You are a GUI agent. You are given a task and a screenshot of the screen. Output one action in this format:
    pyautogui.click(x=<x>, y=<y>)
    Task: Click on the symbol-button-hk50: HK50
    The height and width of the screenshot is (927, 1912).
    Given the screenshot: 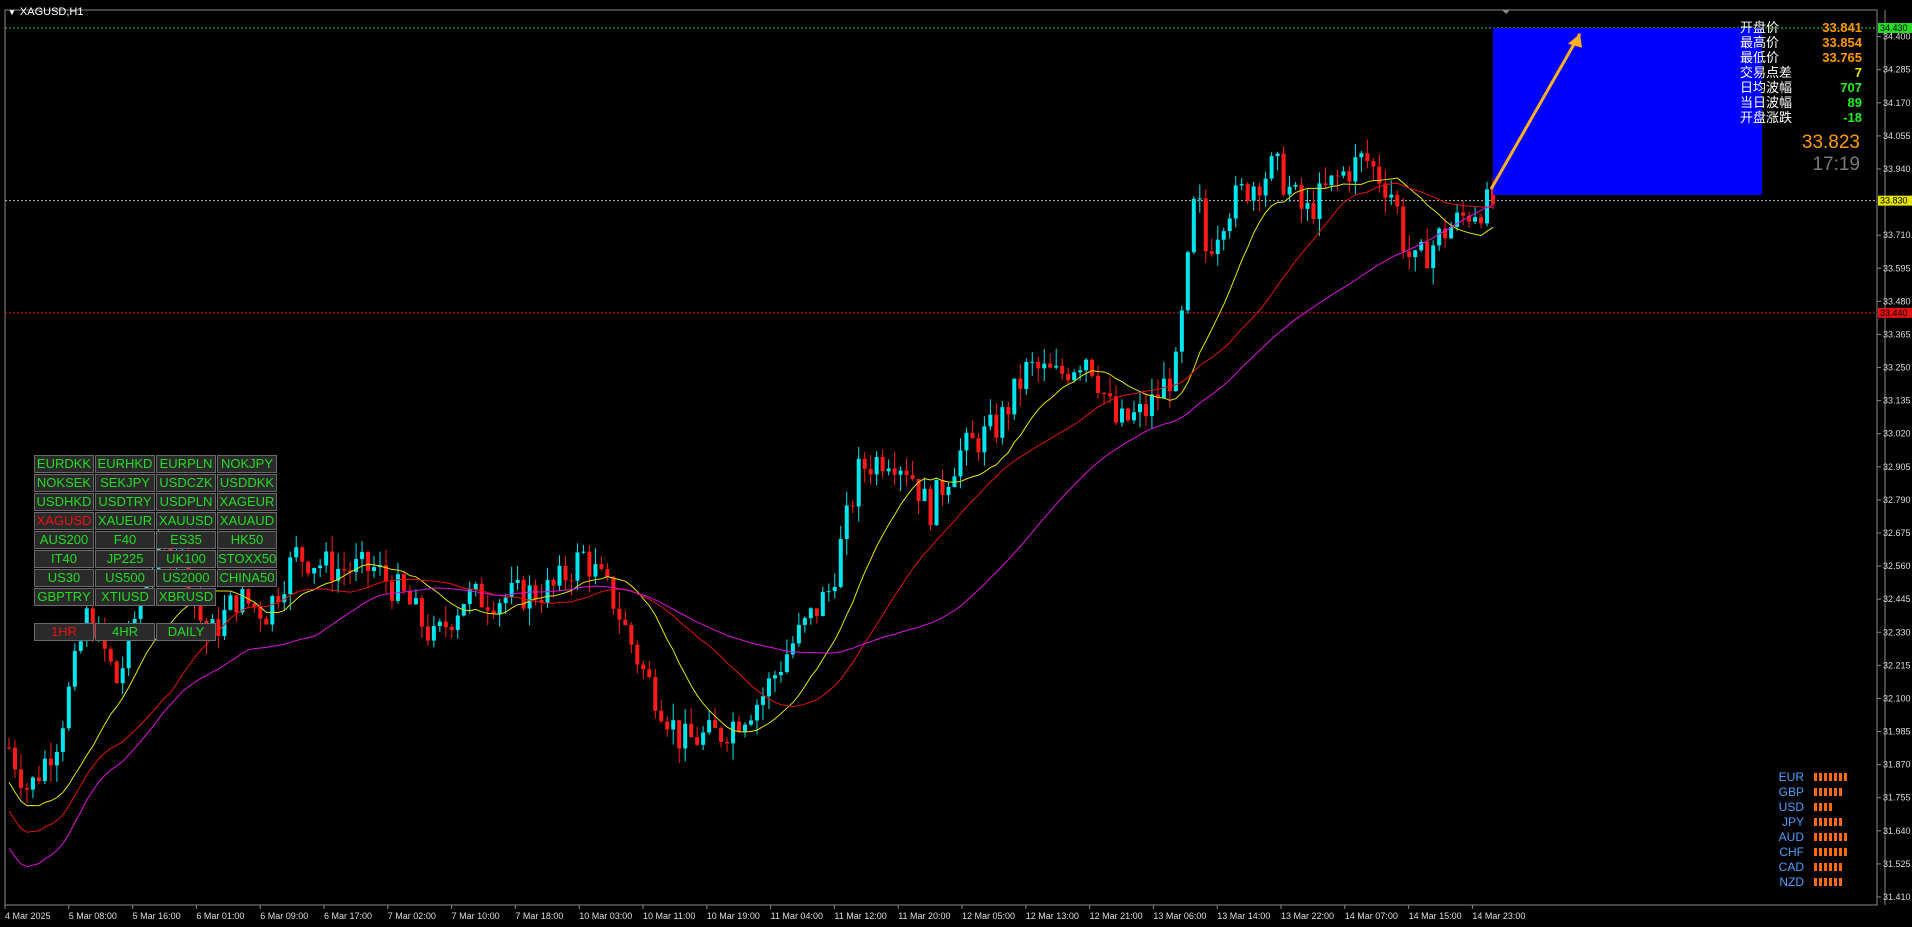 What is the action you would take?
    pyautogui.click(x=247, y=540)
    